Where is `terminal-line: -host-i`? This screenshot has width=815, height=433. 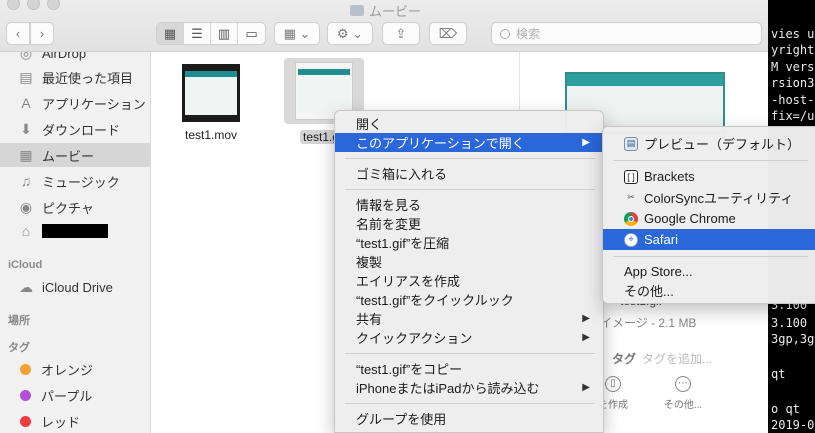 terminal-line: -host-i is located at coordinates (793, 100).